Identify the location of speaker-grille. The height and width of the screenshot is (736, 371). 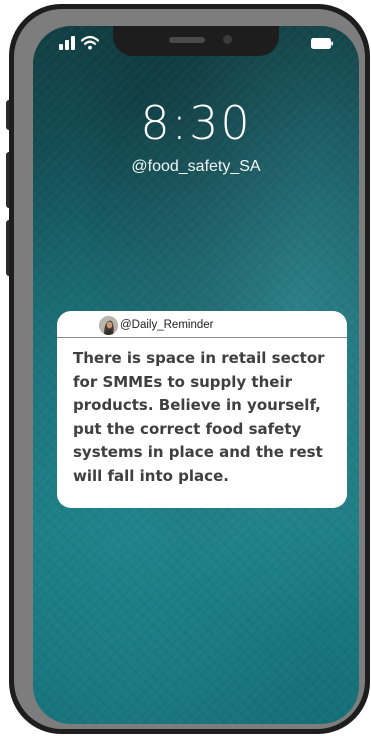
(187, 40).